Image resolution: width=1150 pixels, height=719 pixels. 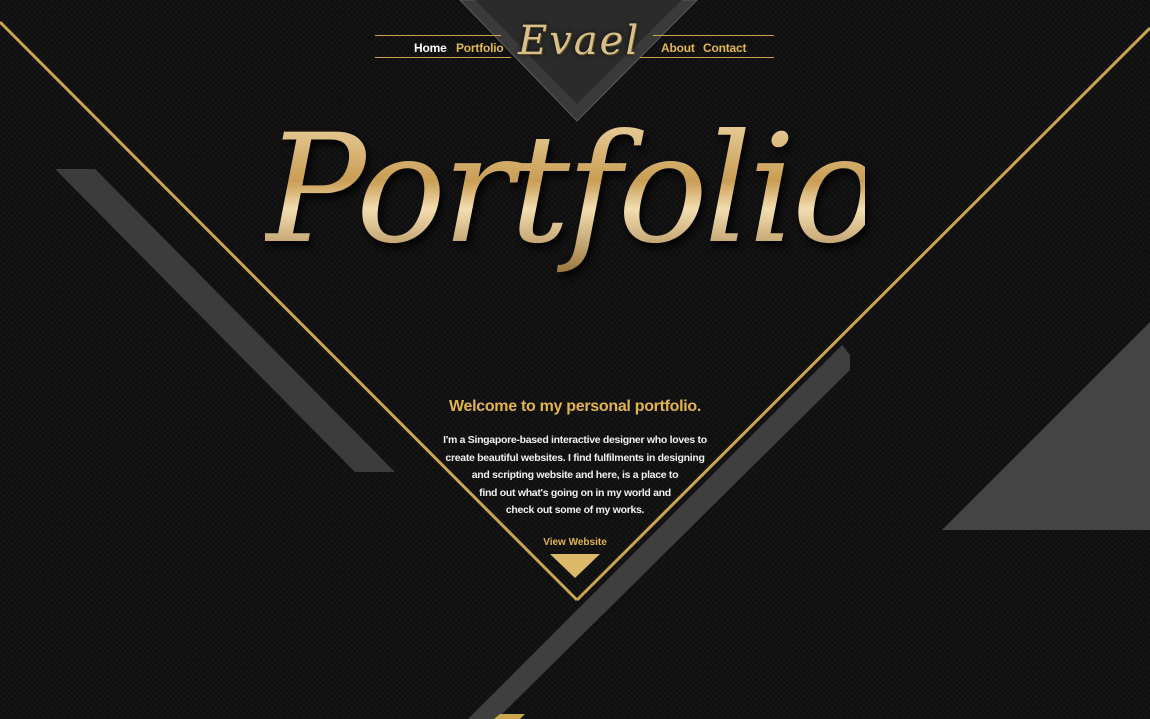 I want to click on view-website-arrow-icon, so click(x=575, y=566).